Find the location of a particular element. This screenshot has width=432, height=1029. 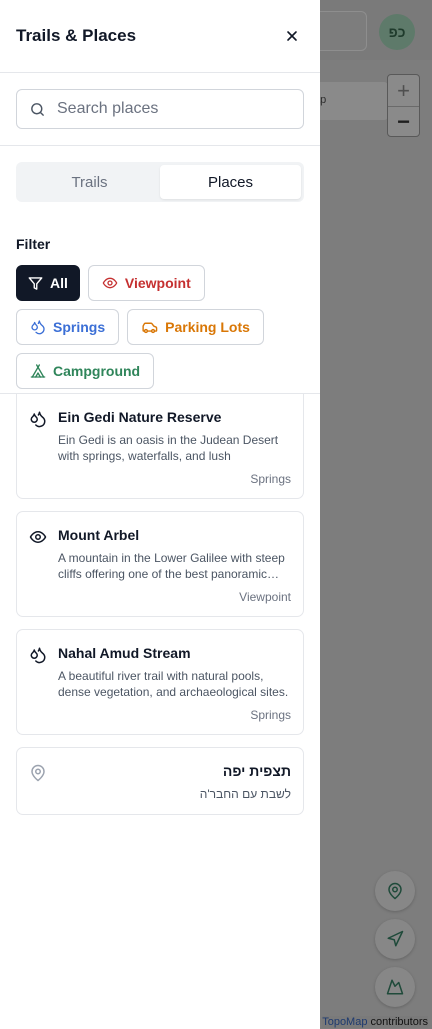

filter-chip-all: All is located at coordinates (48, 283).